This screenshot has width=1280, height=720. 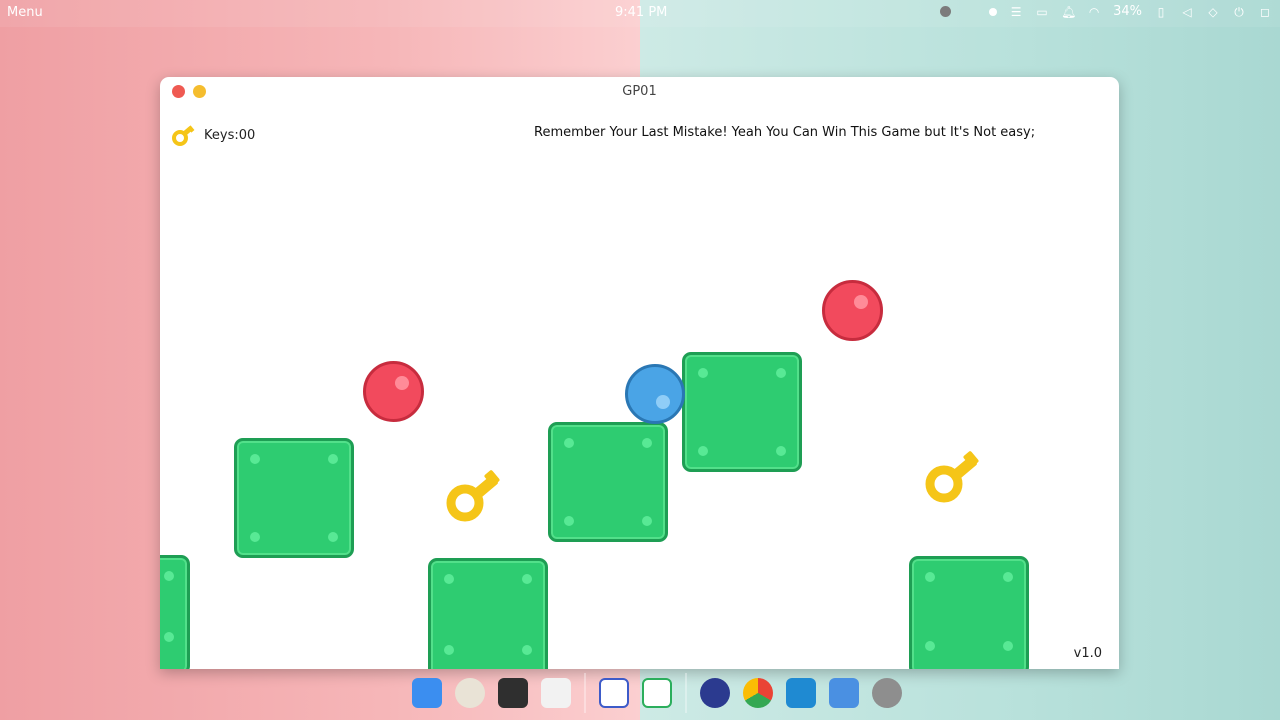 I want to click on music-icon, so click(x=470, y=693).